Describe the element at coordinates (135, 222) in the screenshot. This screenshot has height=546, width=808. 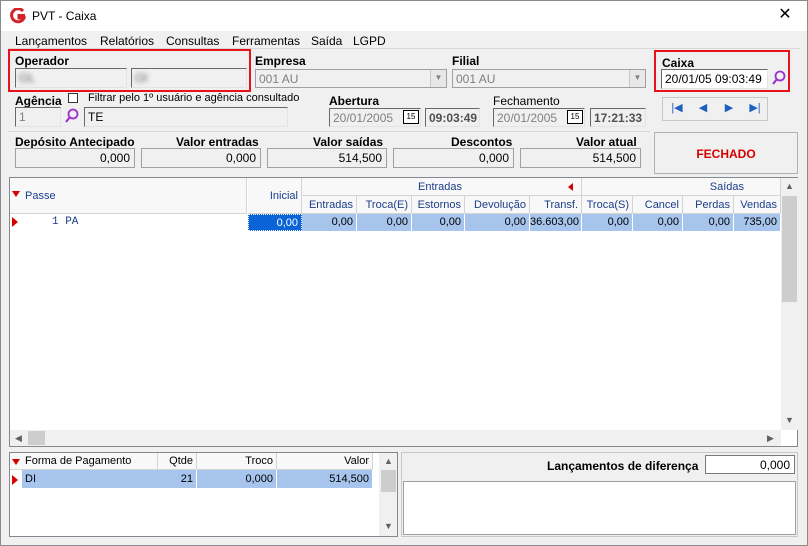
I see `table-row-passe: 1 PA` at that location.